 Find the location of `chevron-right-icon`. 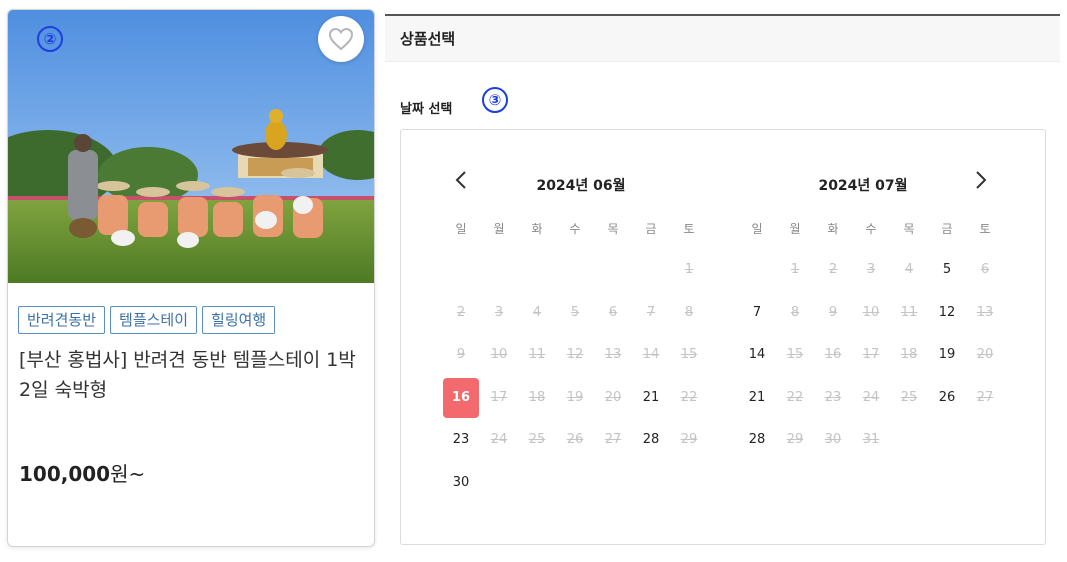

chevron-right-icon is located at coordinates (981, 180).